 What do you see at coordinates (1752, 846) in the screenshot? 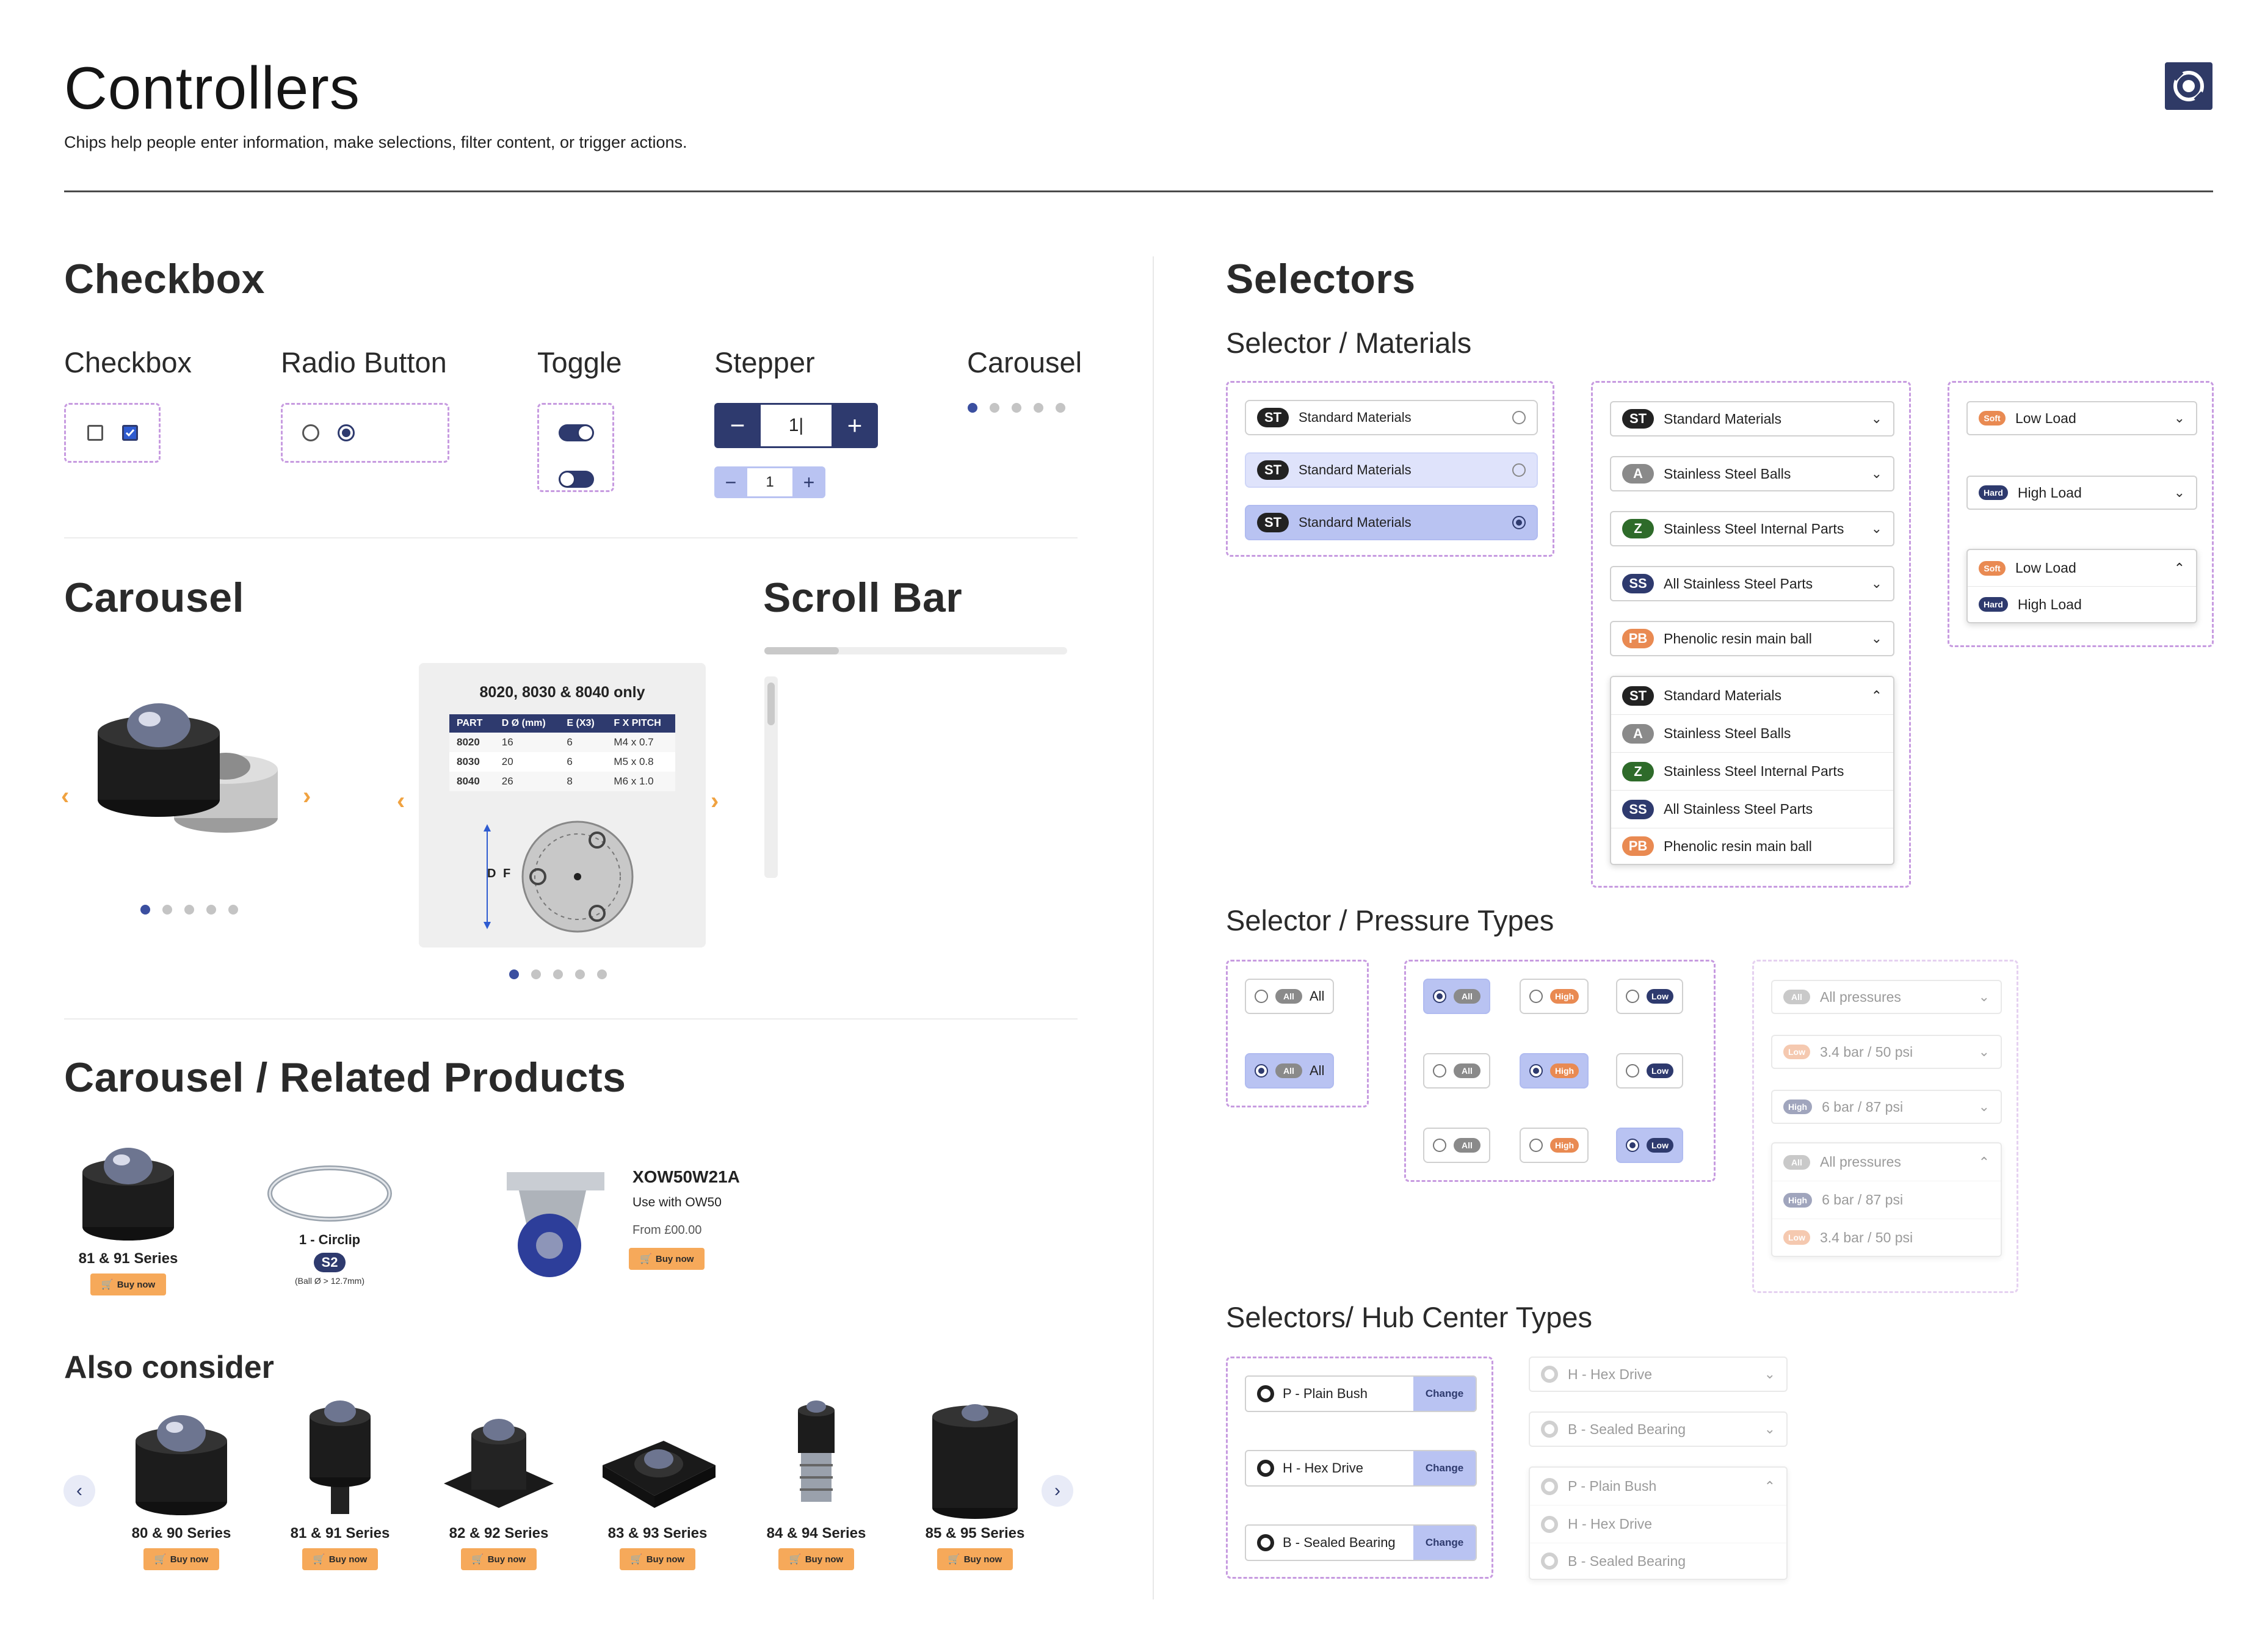
I see `list-item: PB Phenolic resin main ball` at bounding box center [1752, 846].